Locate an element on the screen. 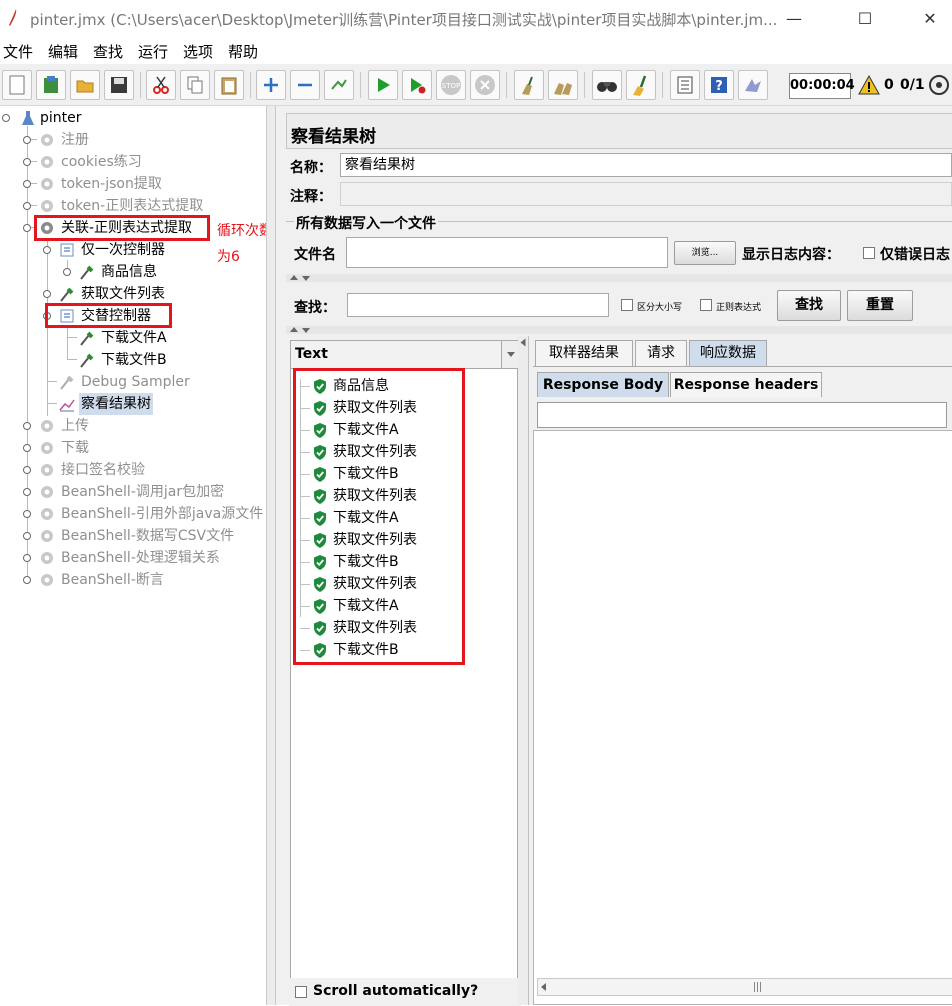 The height and width of the screenshot is (1006, 952). open-button is located at coordinates (85, 85).